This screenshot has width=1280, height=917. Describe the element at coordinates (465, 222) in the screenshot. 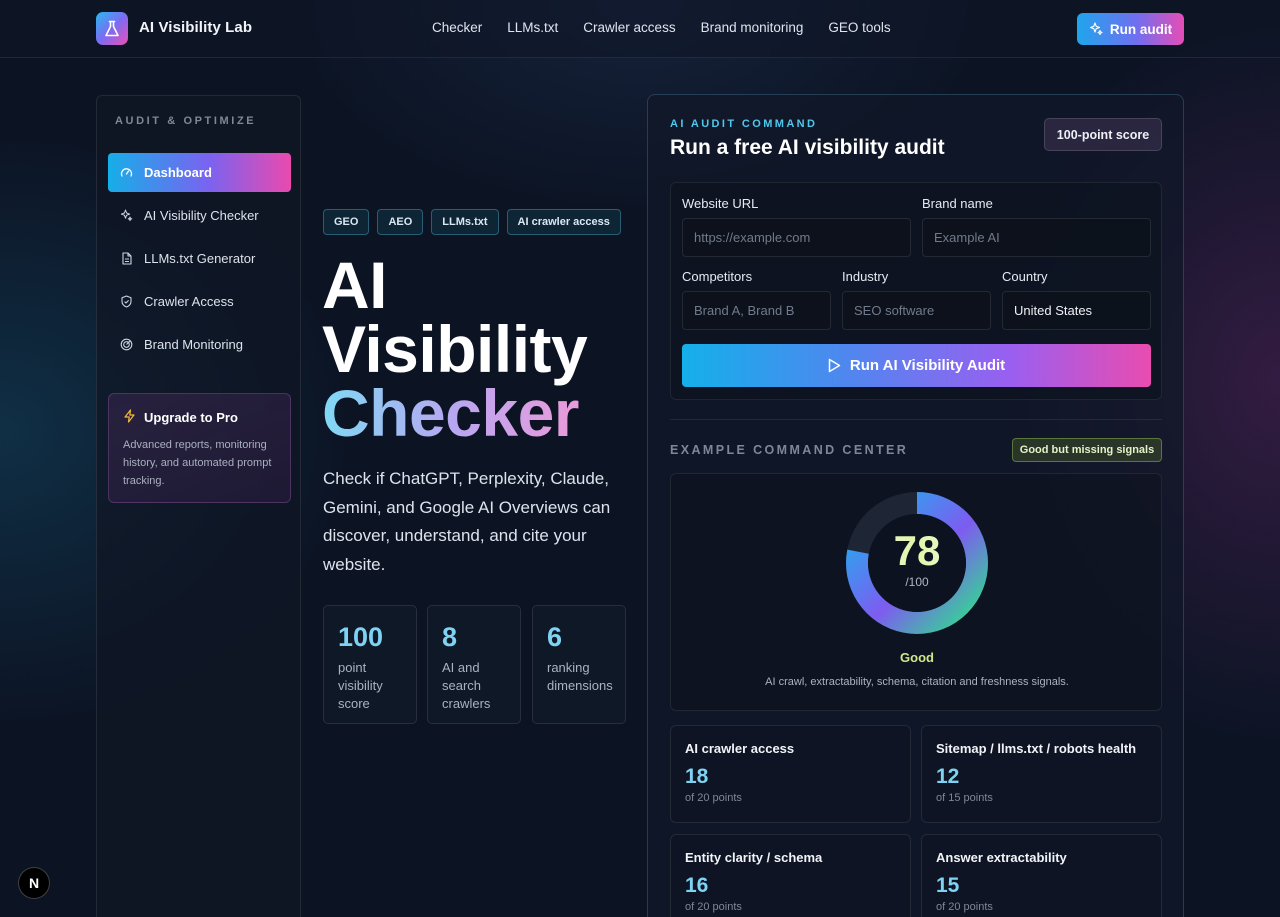

I see `tag-llms-txt: LLMs.txt` at that location.